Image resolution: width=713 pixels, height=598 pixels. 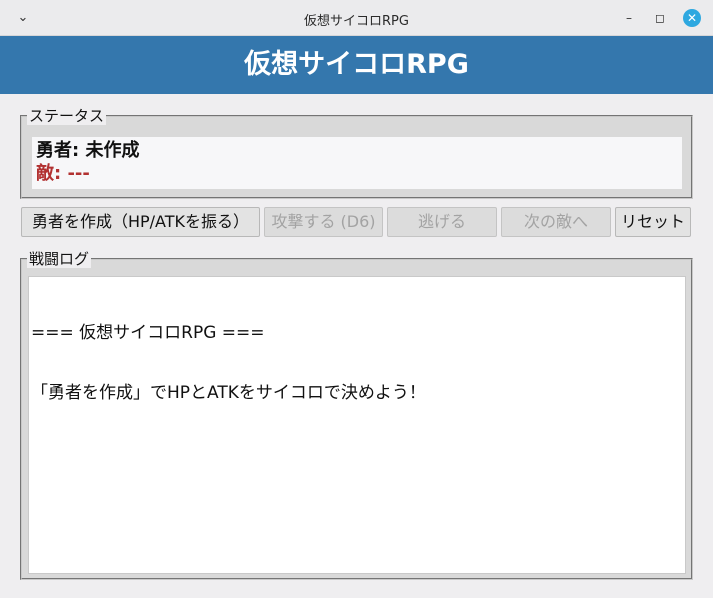 What do you see at coordinates (228, 393) in the screenshot?
I see `log-line: 「勇者を作成」でHPとATKをサイコロで決めよう！` at bounding box center [228, 393].